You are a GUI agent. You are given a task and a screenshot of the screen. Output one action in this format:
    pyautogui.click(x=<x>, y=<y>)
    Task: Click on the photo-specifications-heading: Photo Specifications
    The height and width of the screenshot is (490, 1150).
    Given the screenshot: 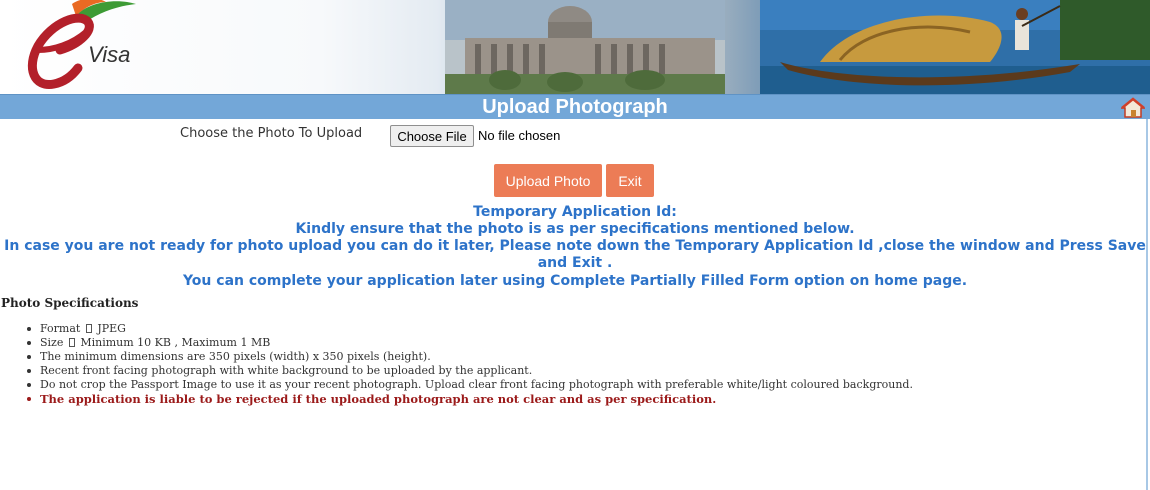 What is the action you would take?
    pyautogui.click(x=70, y=303)
    